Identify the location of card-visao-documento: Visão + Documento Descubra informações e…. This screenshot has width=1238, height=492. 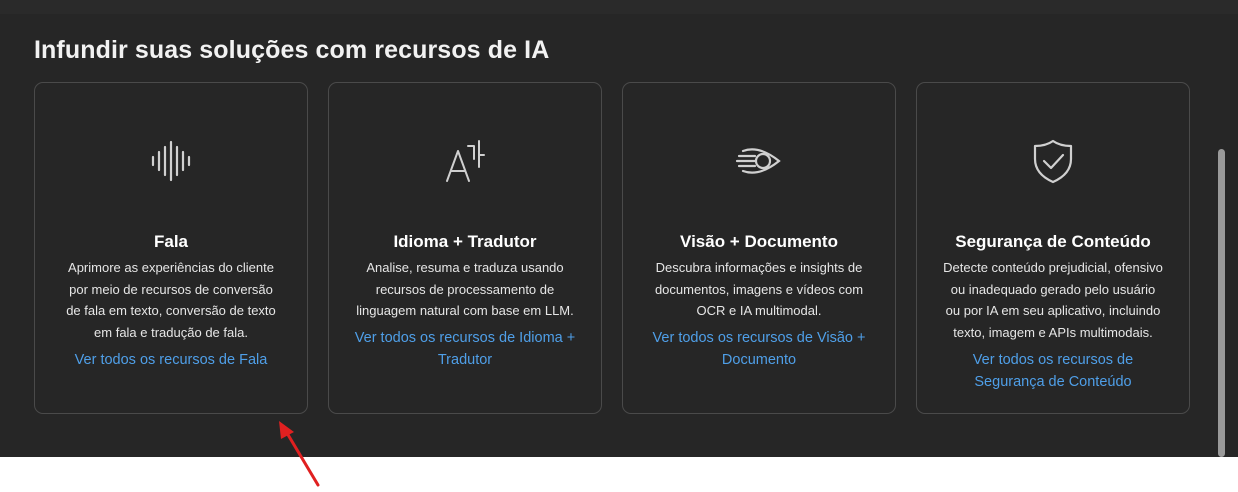
(759, 248).